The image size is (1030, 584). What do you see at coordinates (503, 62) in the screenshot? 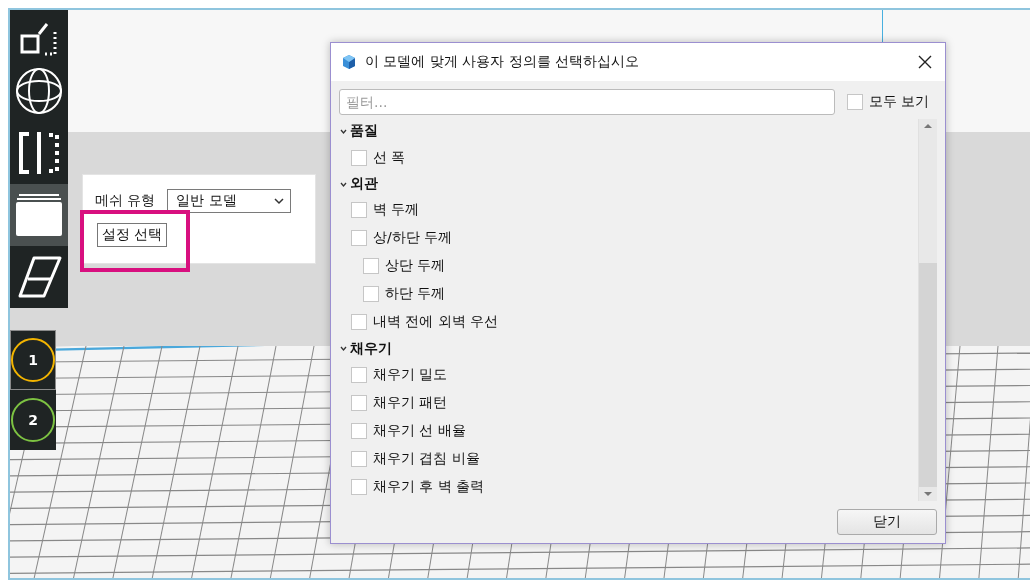
I see `dialog-title: 이 모델에 맞게 사용자 정의를 선택하십시오` at bounding box center [503, 62].